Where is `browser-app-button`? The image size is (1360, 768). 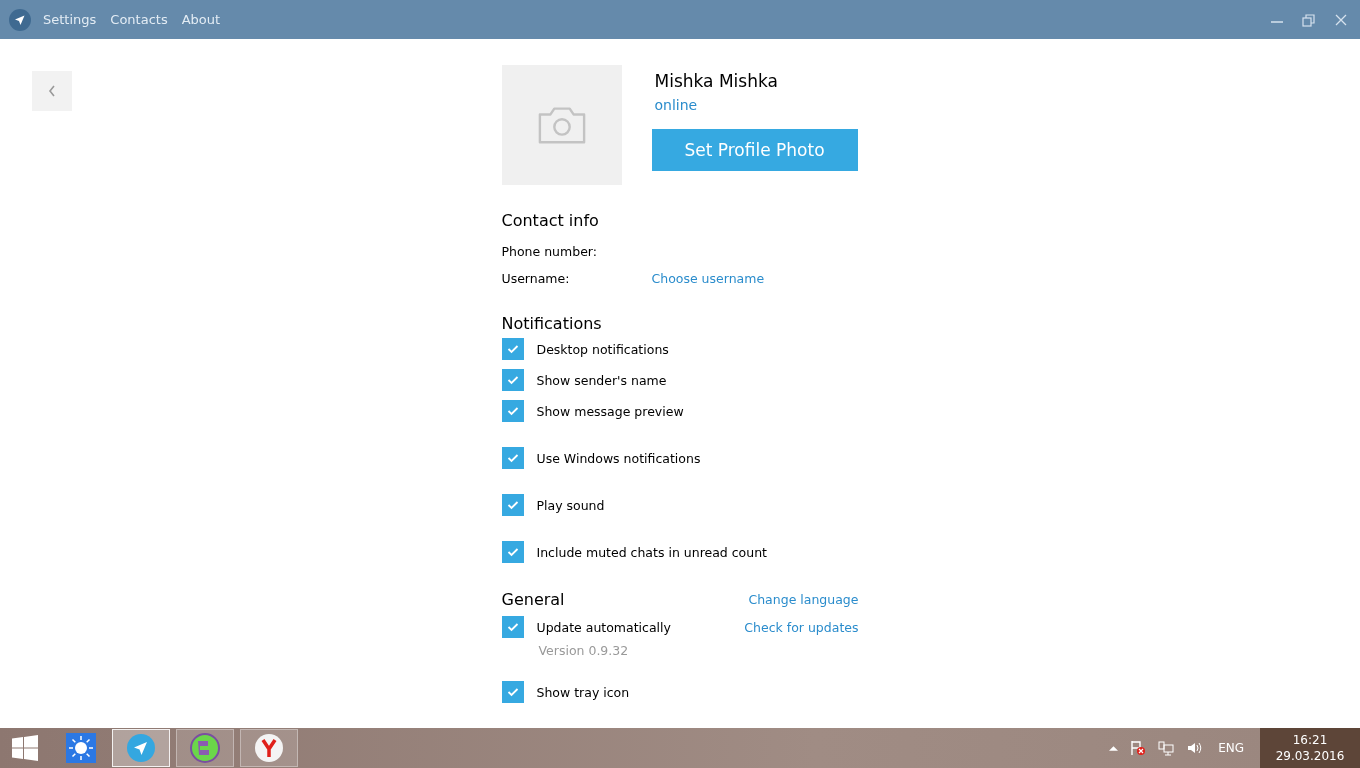 browser-app-button is located at coordinates (269, 748).